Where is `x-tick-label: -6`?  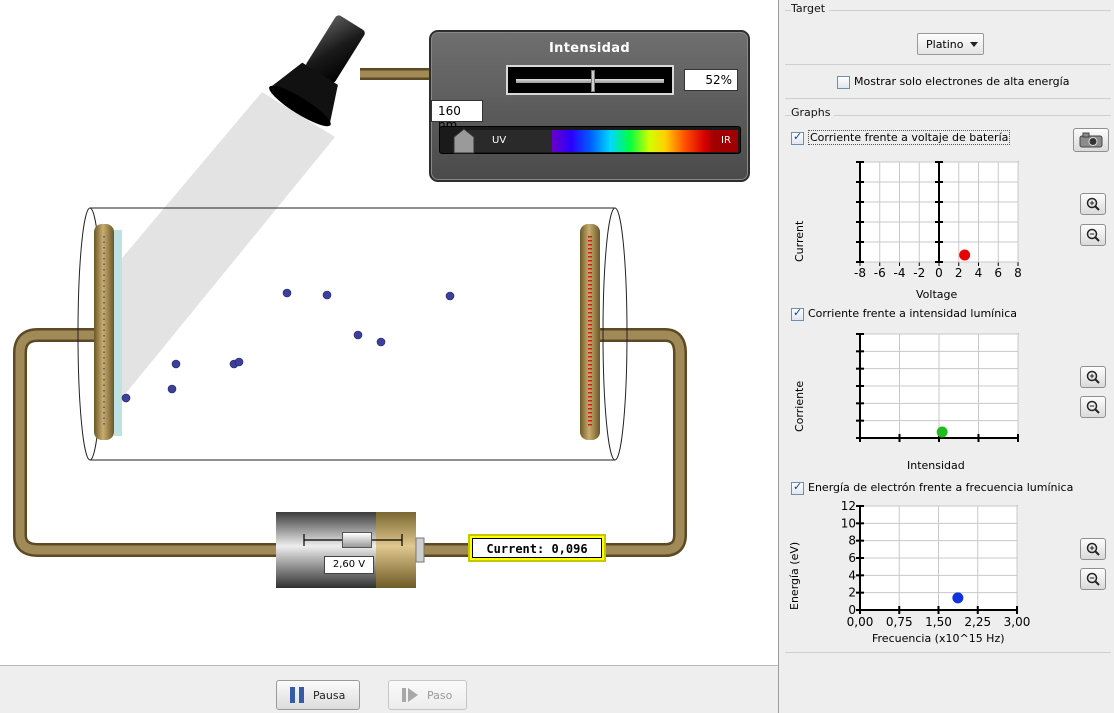
x-tick-label: -6 is located at coordinates (880, 273).